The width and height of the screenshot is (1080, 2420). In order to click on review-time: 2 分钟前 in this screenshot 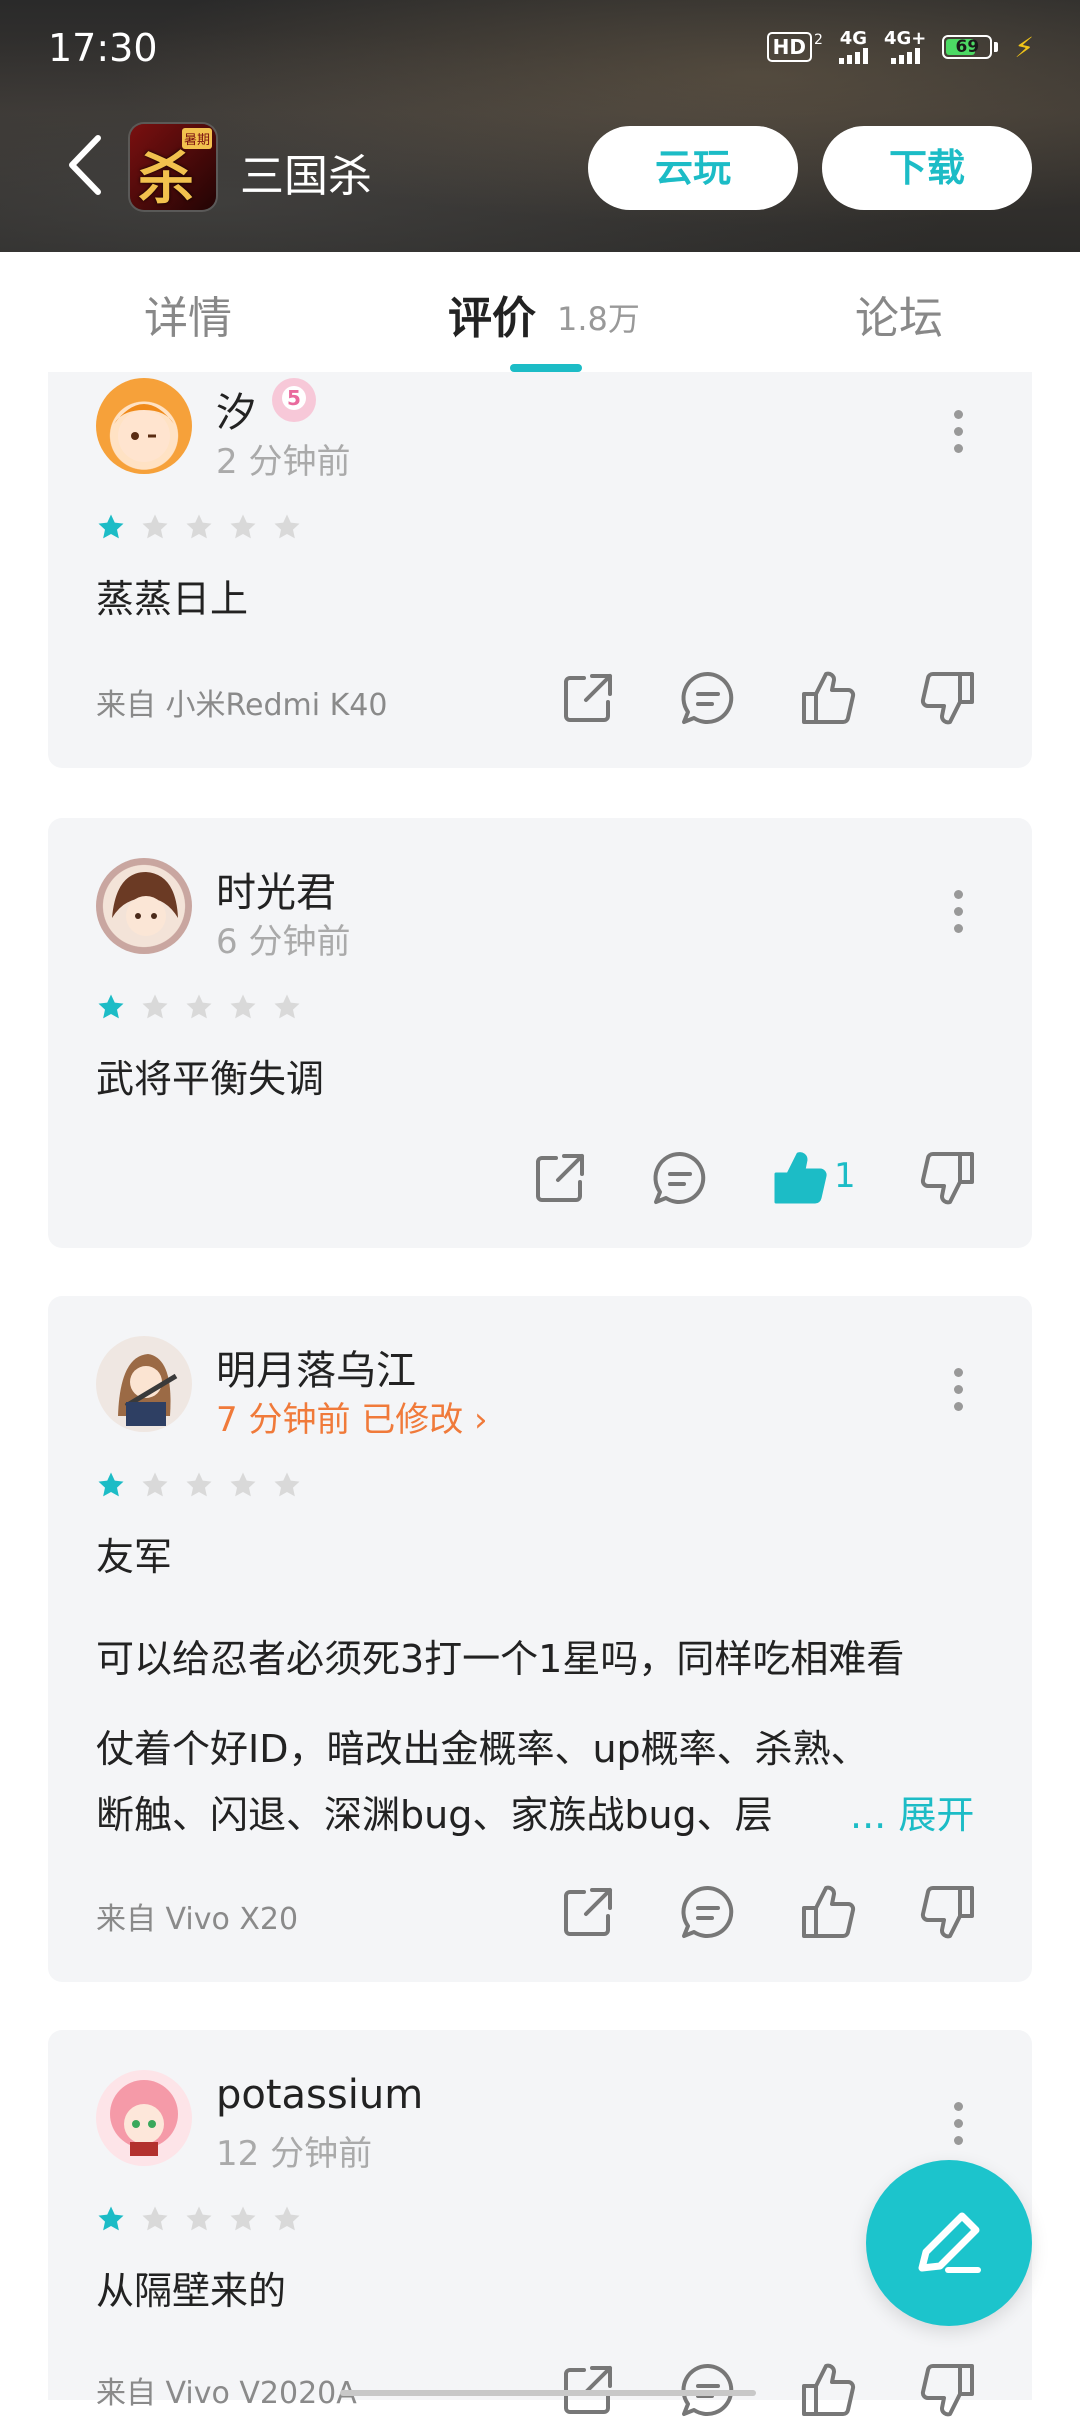, I will do `click(283, 462)`.